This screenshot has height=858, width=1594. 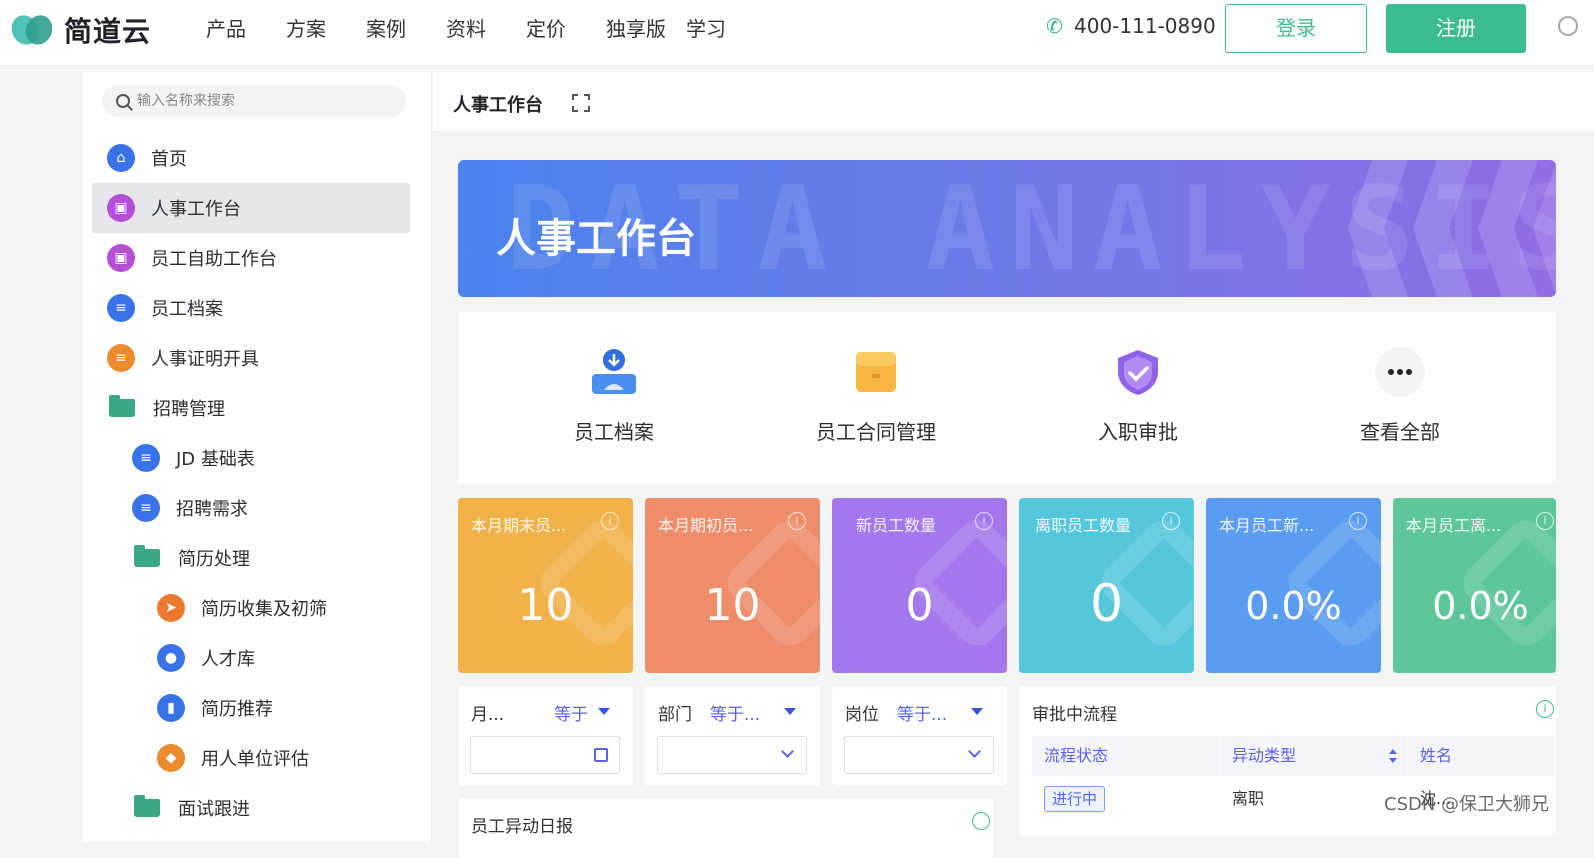 What do you see at coordinates (614, 432) in the screenshot?
I see `quick-link-label: 员工档案` at bounding box center [614, 432].